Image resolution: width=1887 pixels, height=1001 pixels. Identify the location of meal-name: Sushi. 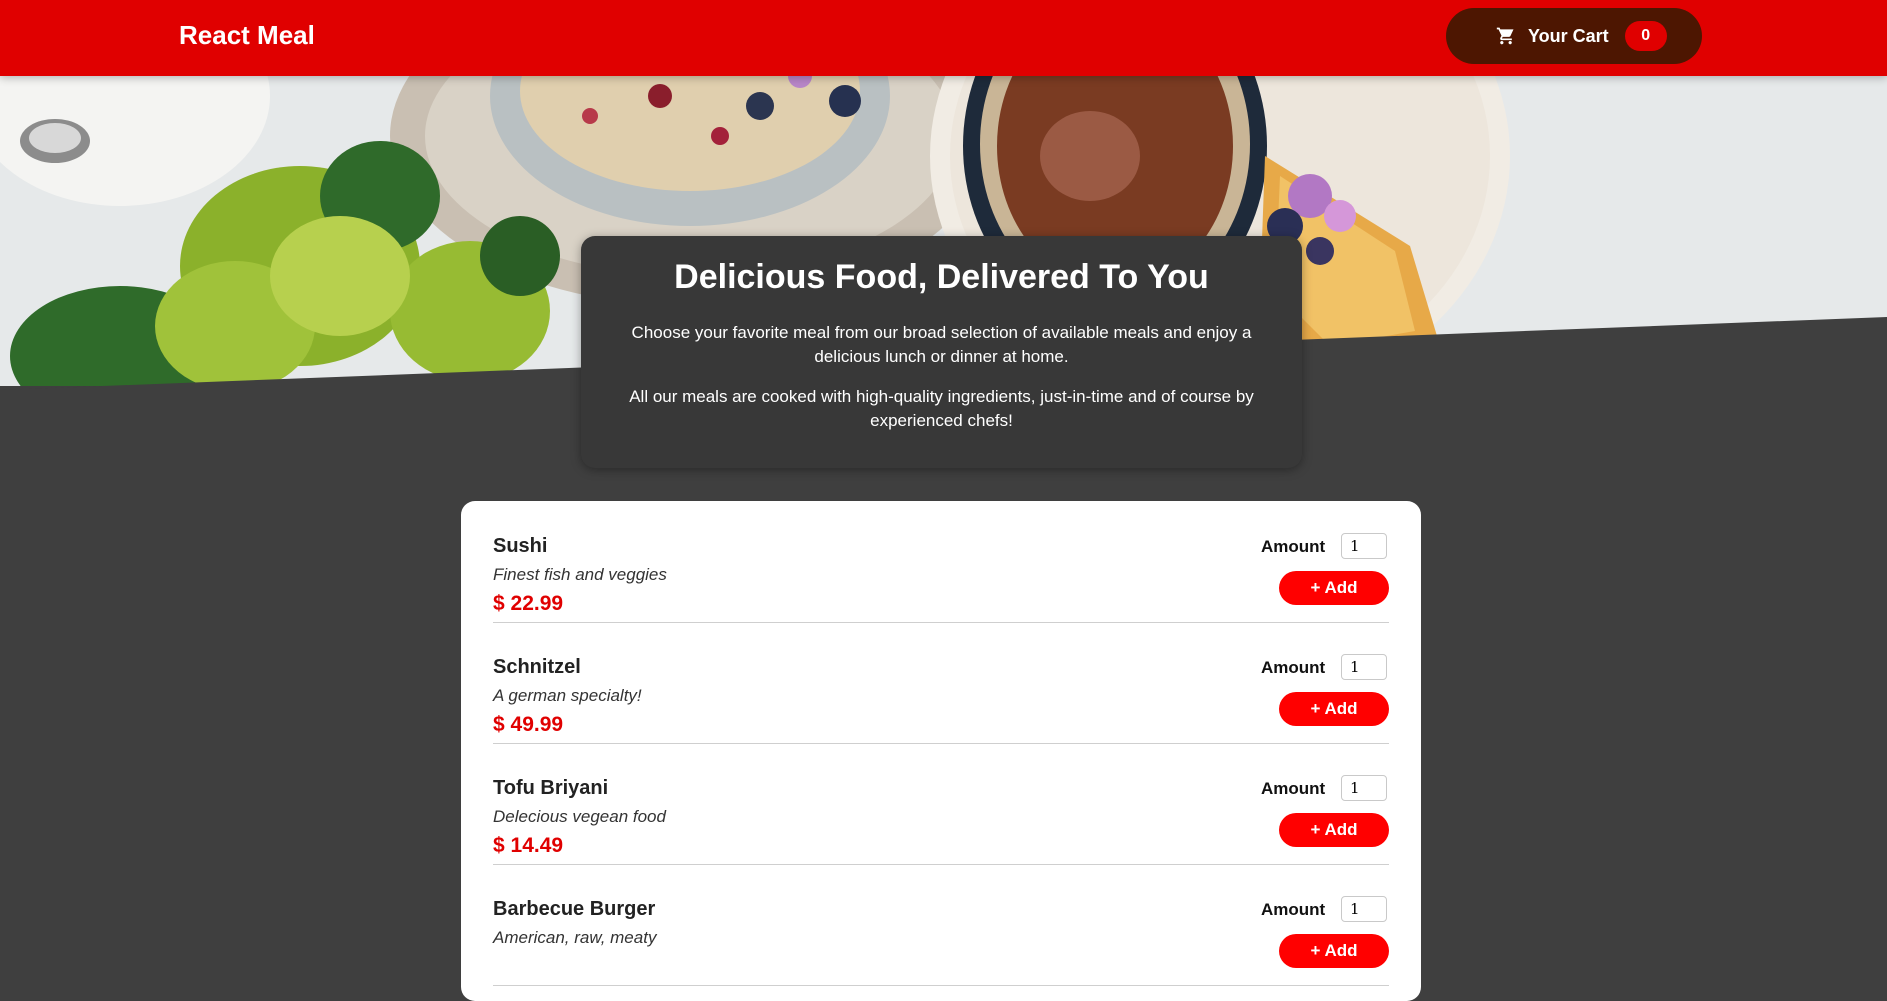
(520, 546).